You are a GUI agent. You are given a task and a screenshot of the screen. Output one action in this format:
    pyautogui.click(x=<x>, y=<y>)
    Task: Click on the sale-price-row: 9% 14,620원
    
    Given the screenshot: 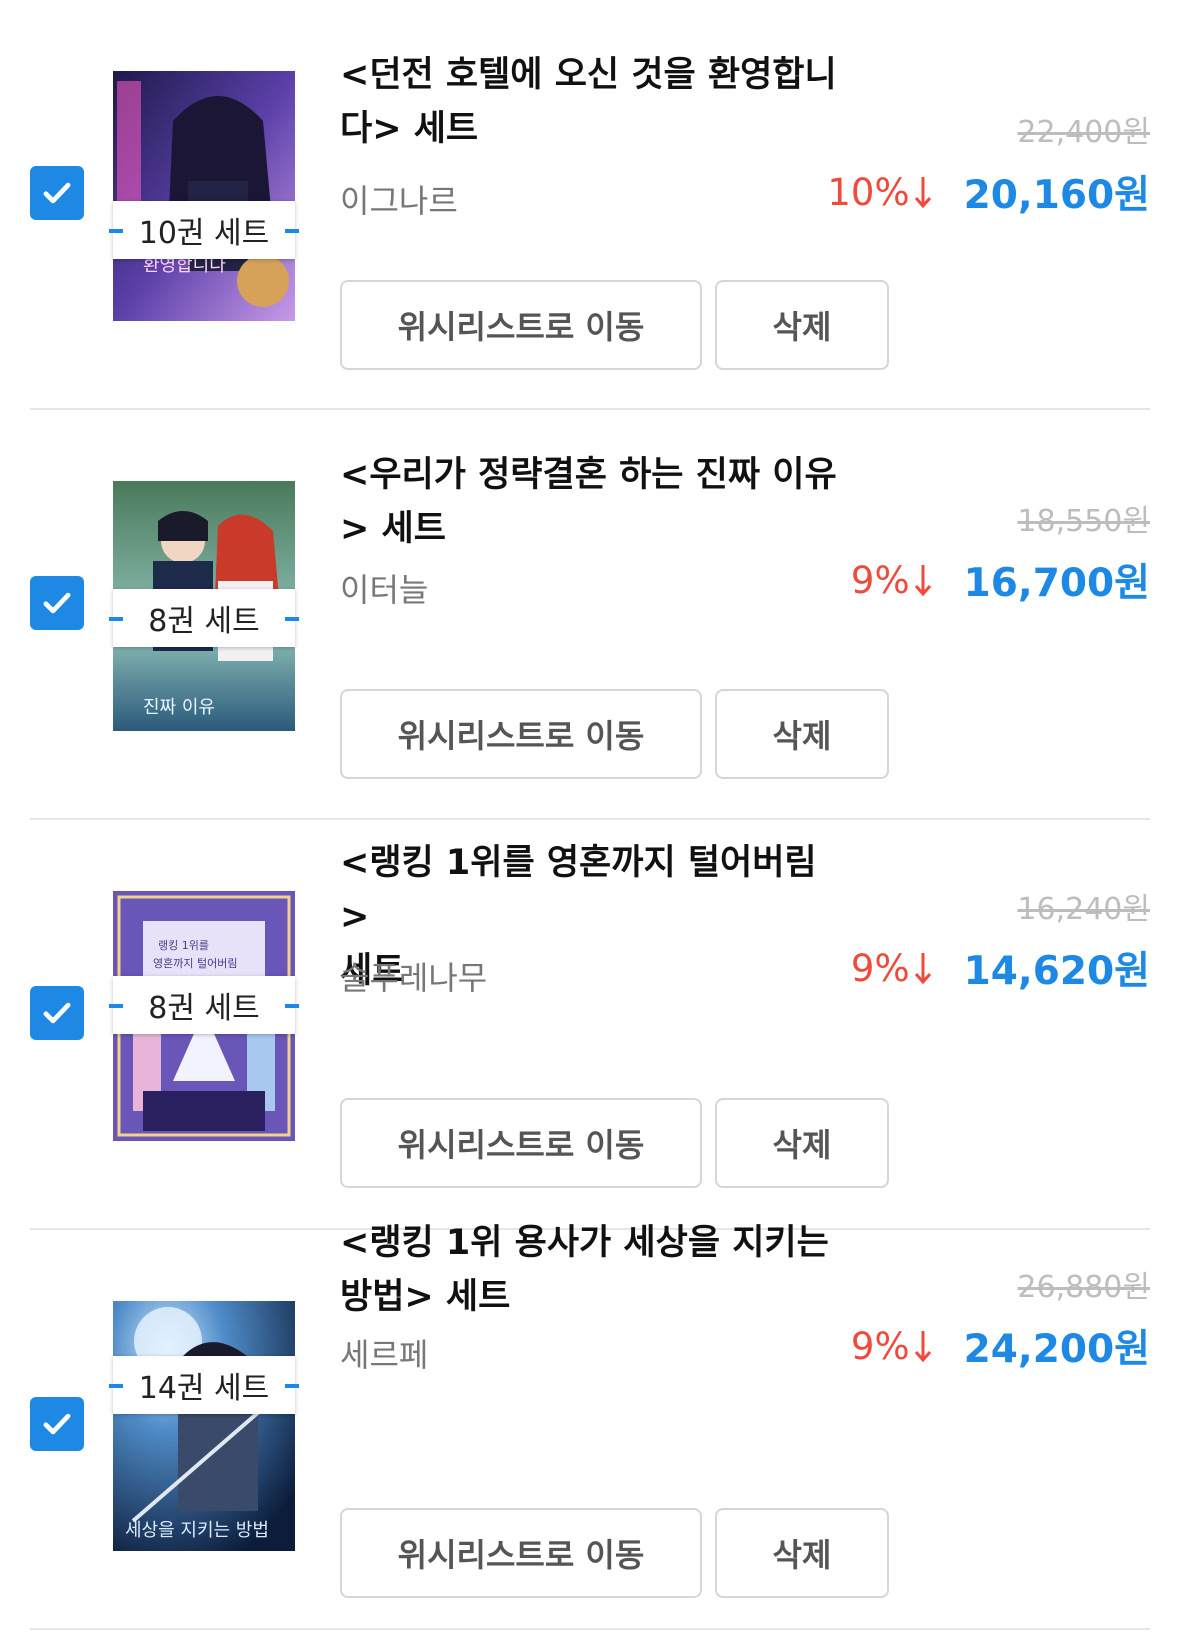 What is the action you would take?
    pyautogui.click(x=1000, y=968)
    